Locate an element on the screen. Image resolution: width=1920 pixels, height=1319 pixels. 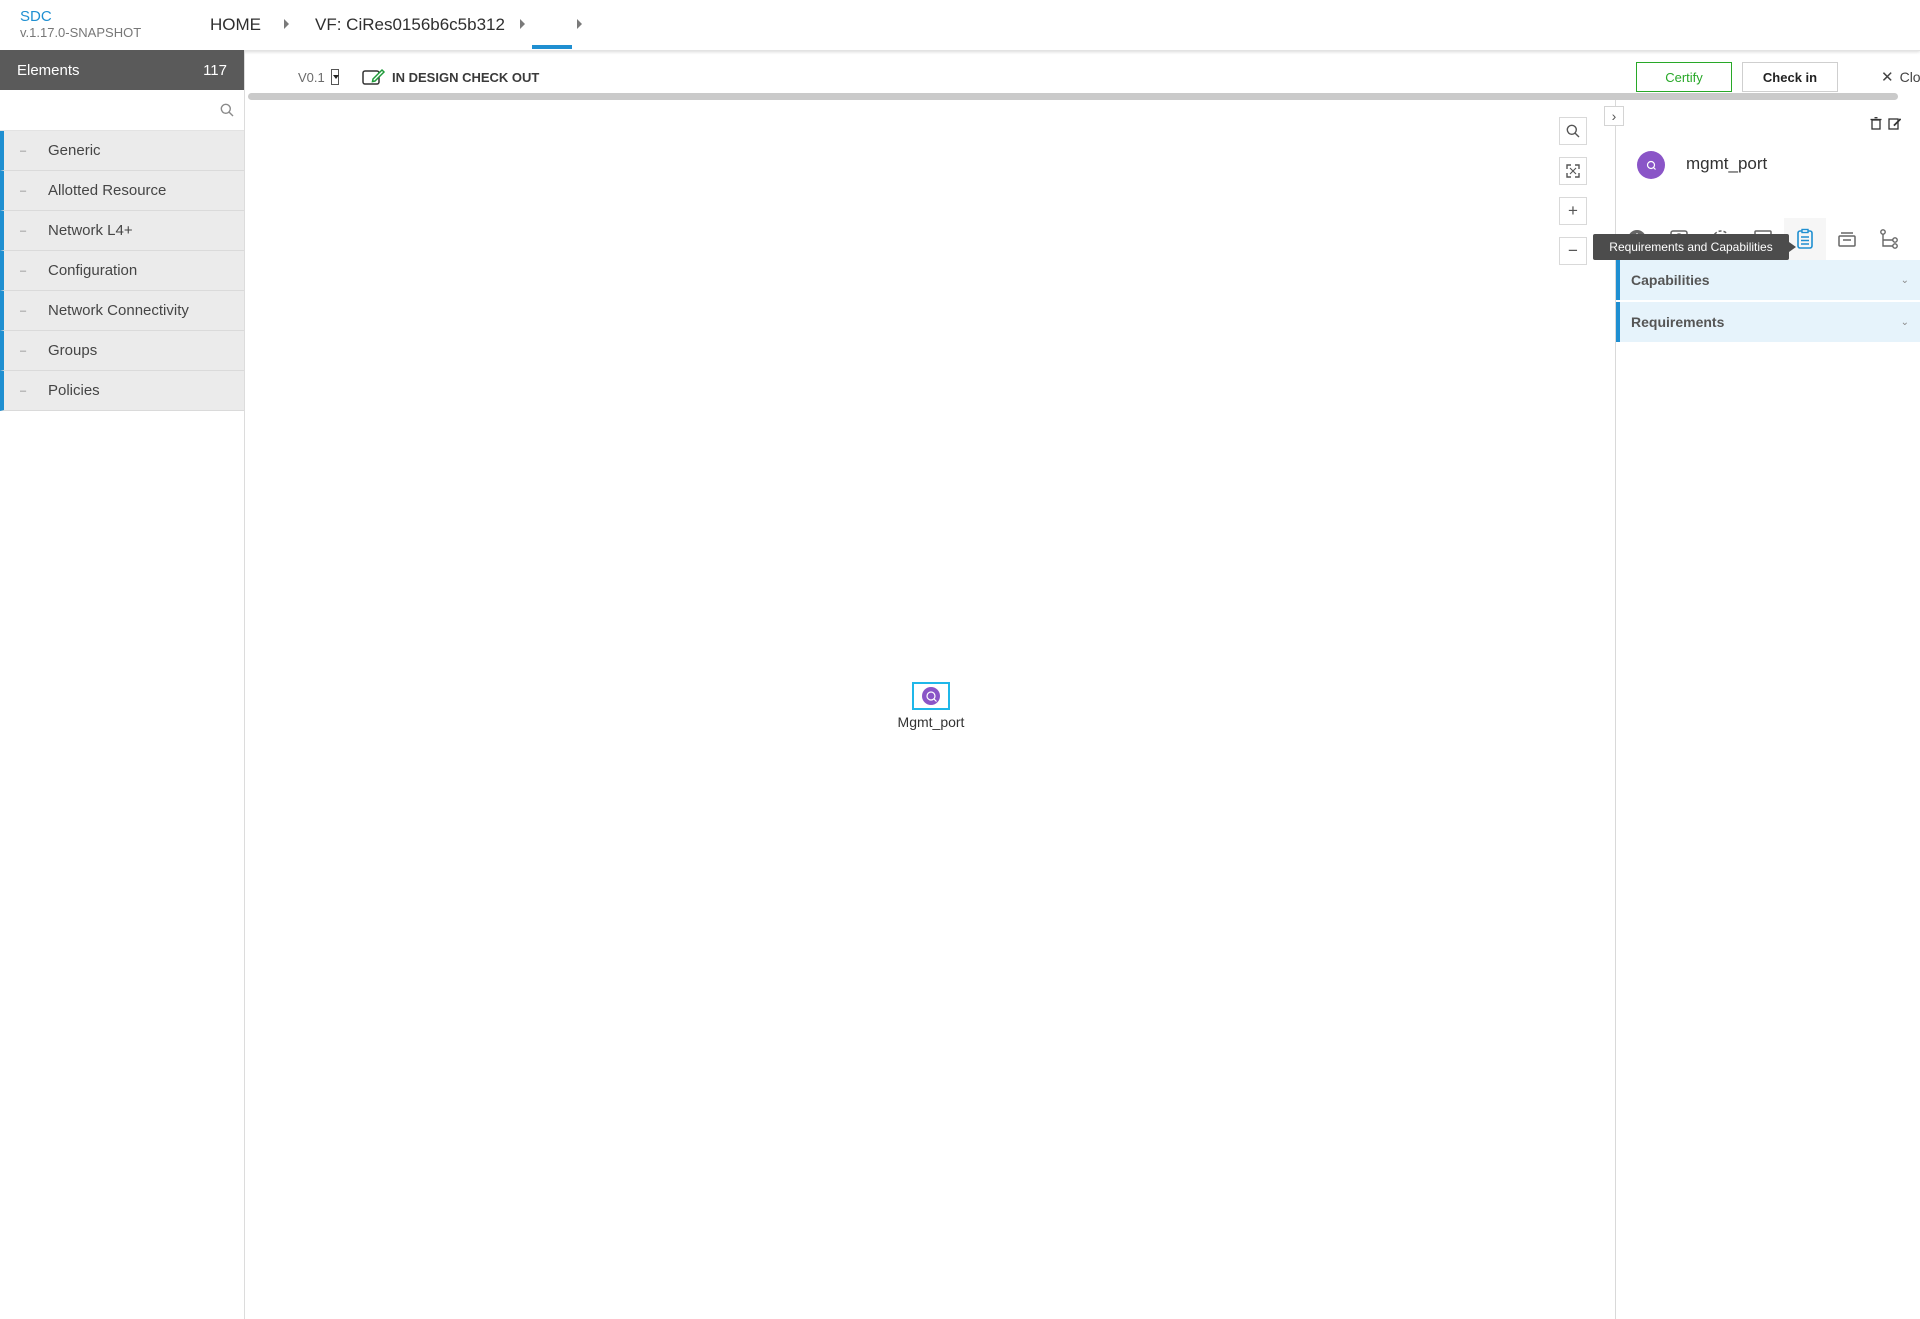
palette-group-policies: – Policies is located at coordinates (122, 391).